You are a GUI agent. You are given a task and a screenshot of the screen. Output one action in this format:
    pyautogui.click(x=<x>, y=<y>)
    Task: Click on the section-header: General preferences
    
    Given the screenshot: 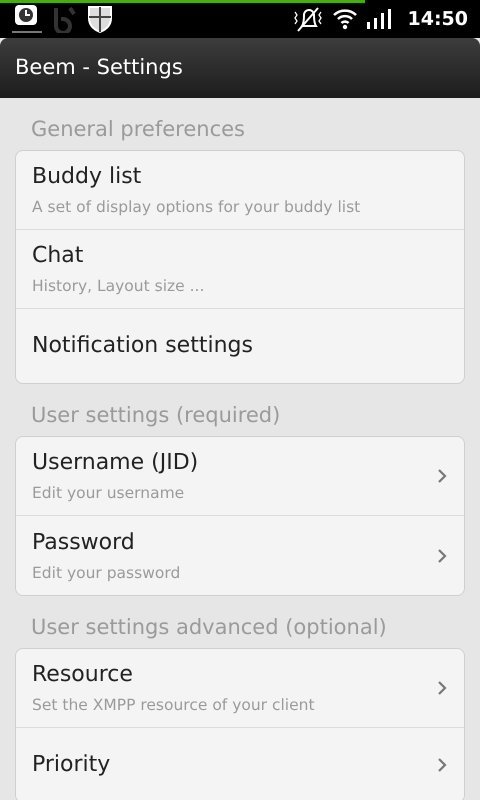 What is the action you would take?
    pyautogui.click(x=138, y=129)
    